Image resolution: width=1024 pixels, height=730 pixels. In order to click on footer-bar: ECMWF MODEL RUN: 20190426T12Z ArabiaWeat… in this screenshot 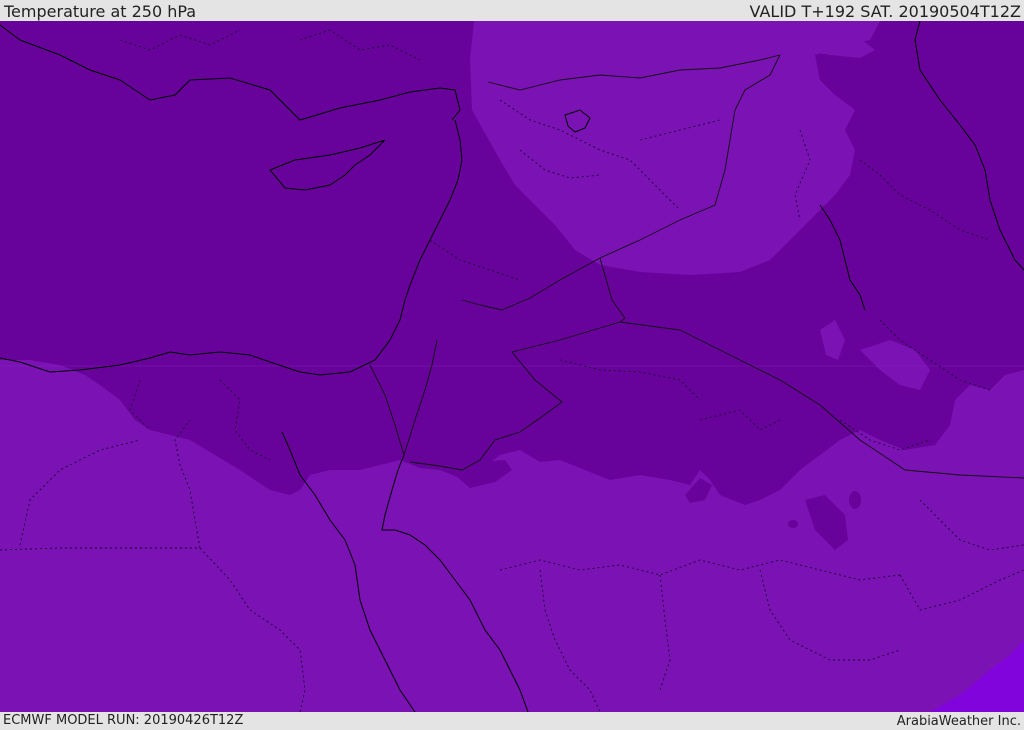, I will do `click(512, 720)`.